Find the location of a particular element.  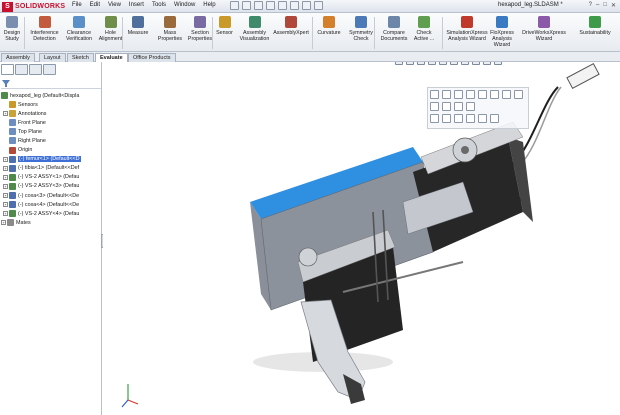

driveworksxpress-button: DriveWorksXpress Wizard is located at coordinates (544, 29).